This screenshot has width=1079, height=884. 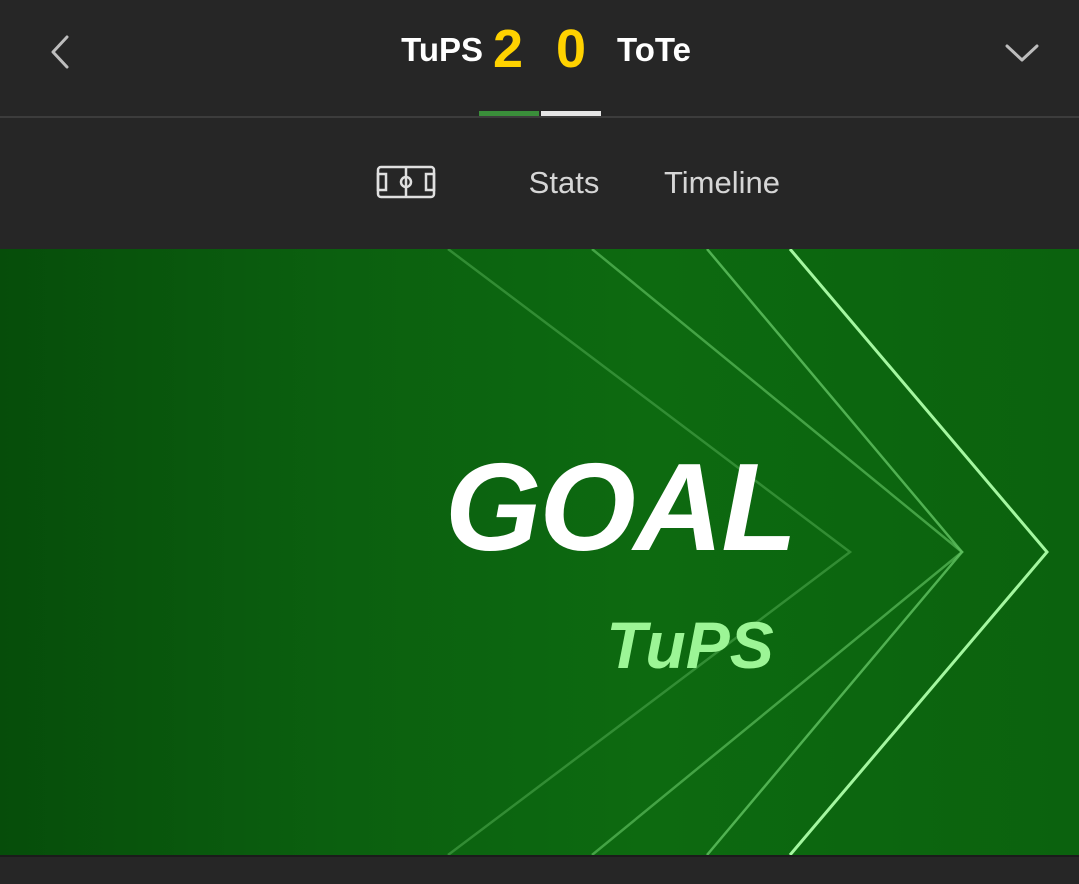 I want to click on pitch-icon, so click(x=406, y=182).